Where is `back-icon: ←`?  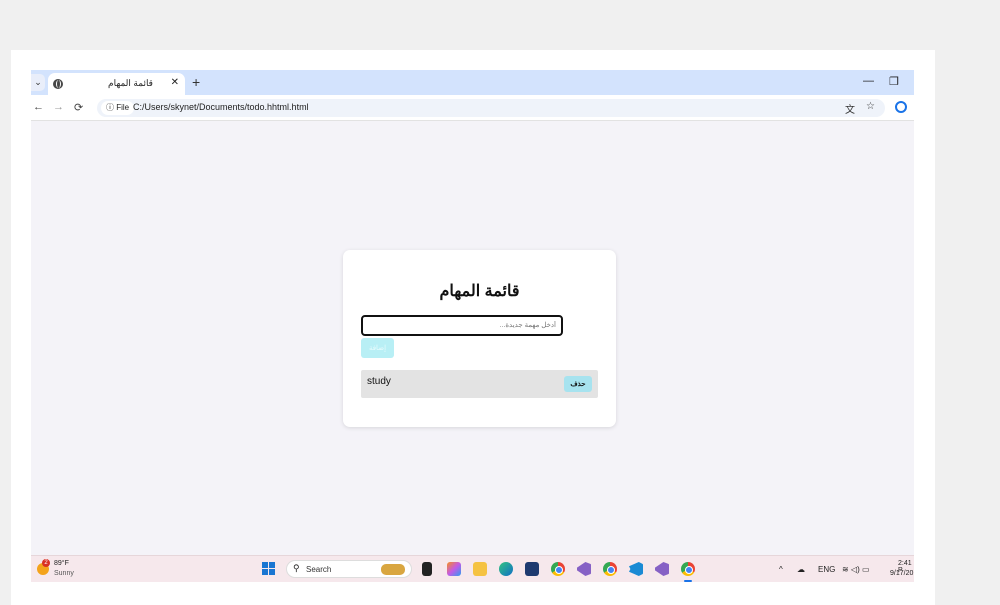
back-icon: ← is located at coordinates (38, 107).